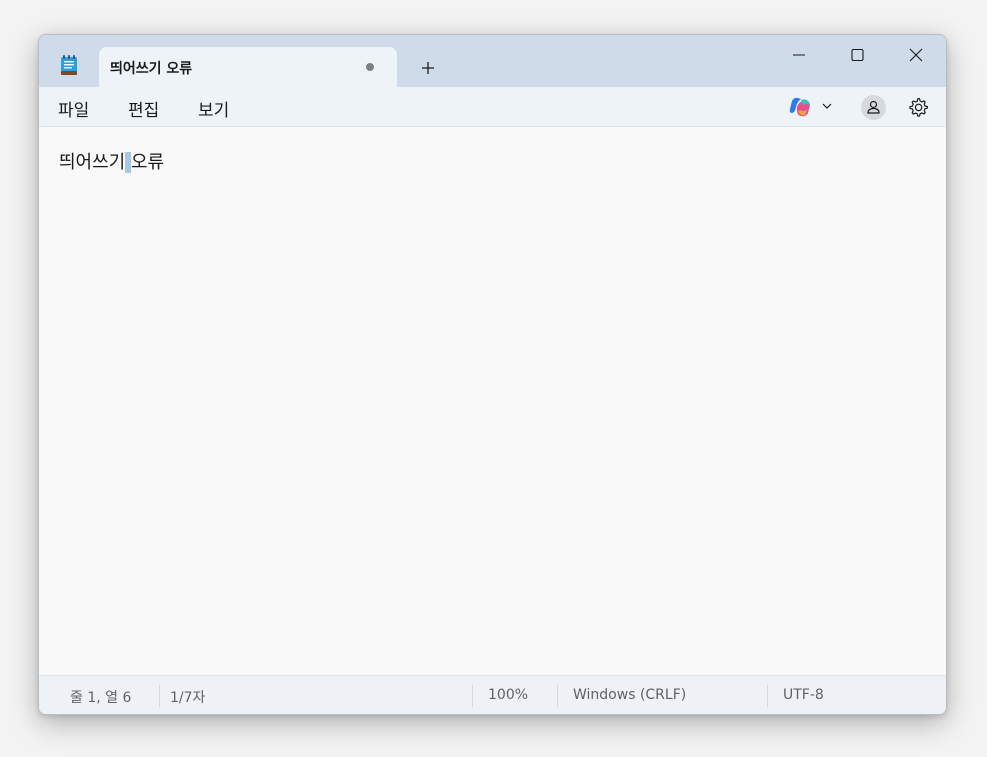 This screenshot has width=987, height=757. What do you see at coordinates (492, 61) in the screenshot?
I see `title-bar: 띄어쓰기 오류` at bounding box center [492, 61].